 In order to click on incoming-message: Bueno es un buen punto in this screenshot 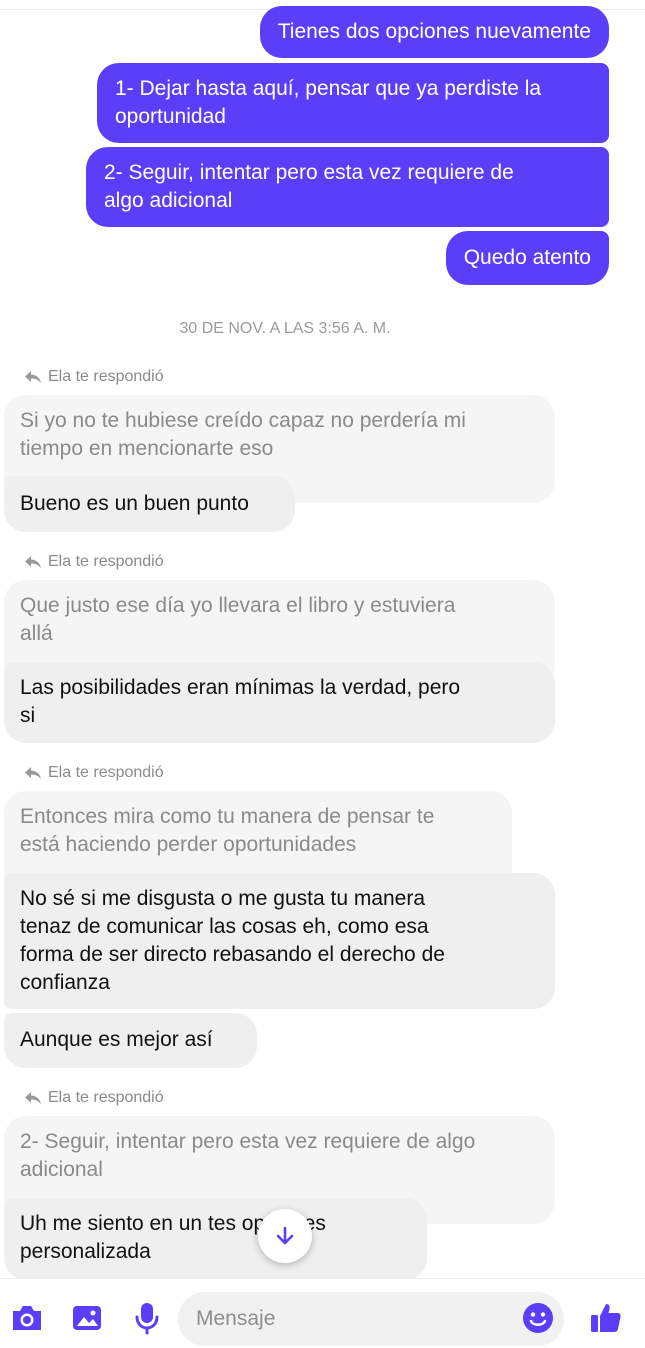, I will do `click(149, 504)`.